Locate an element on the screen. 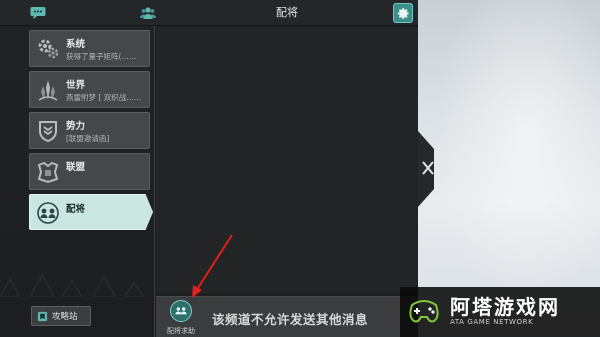 This screenshot has width=600, height=337. channel-item-faction: 势力 [联盟邀请函] is located at coordinates (89, 130).